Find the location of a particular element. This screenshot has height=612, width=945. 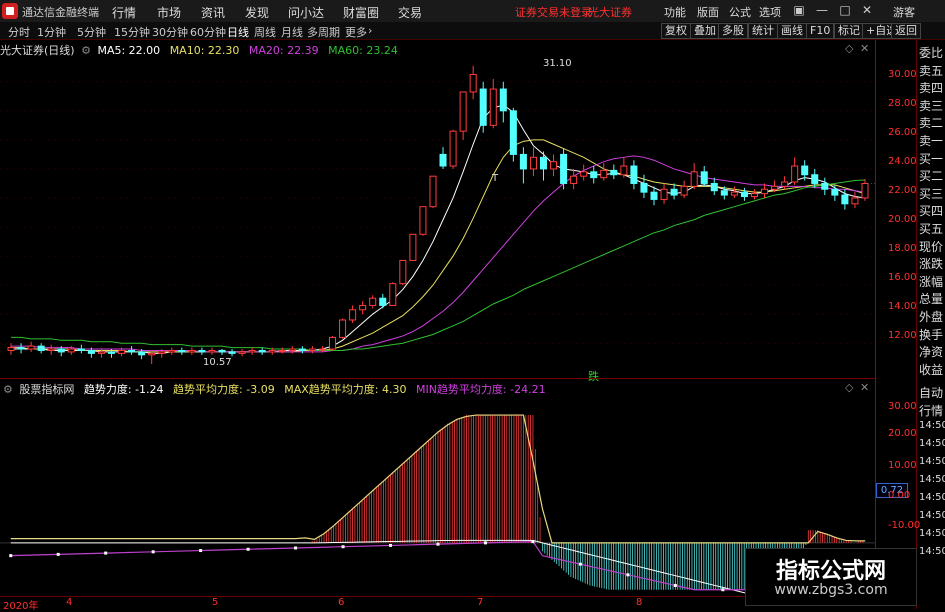

sidebar-item: 总量 is located at coordinates (931, 298).